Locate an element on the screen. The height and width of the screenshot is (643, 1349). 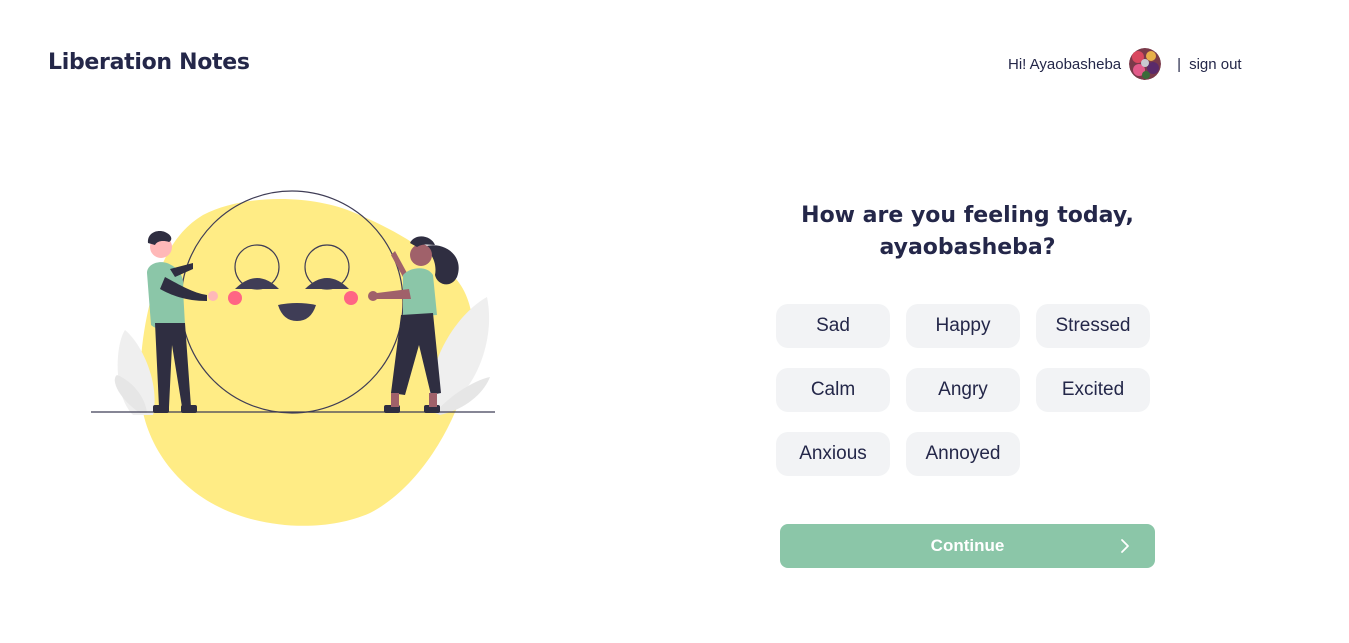
user-area: Hi! Ayaobasheba | sign out is located at coordinates (1125, 64).